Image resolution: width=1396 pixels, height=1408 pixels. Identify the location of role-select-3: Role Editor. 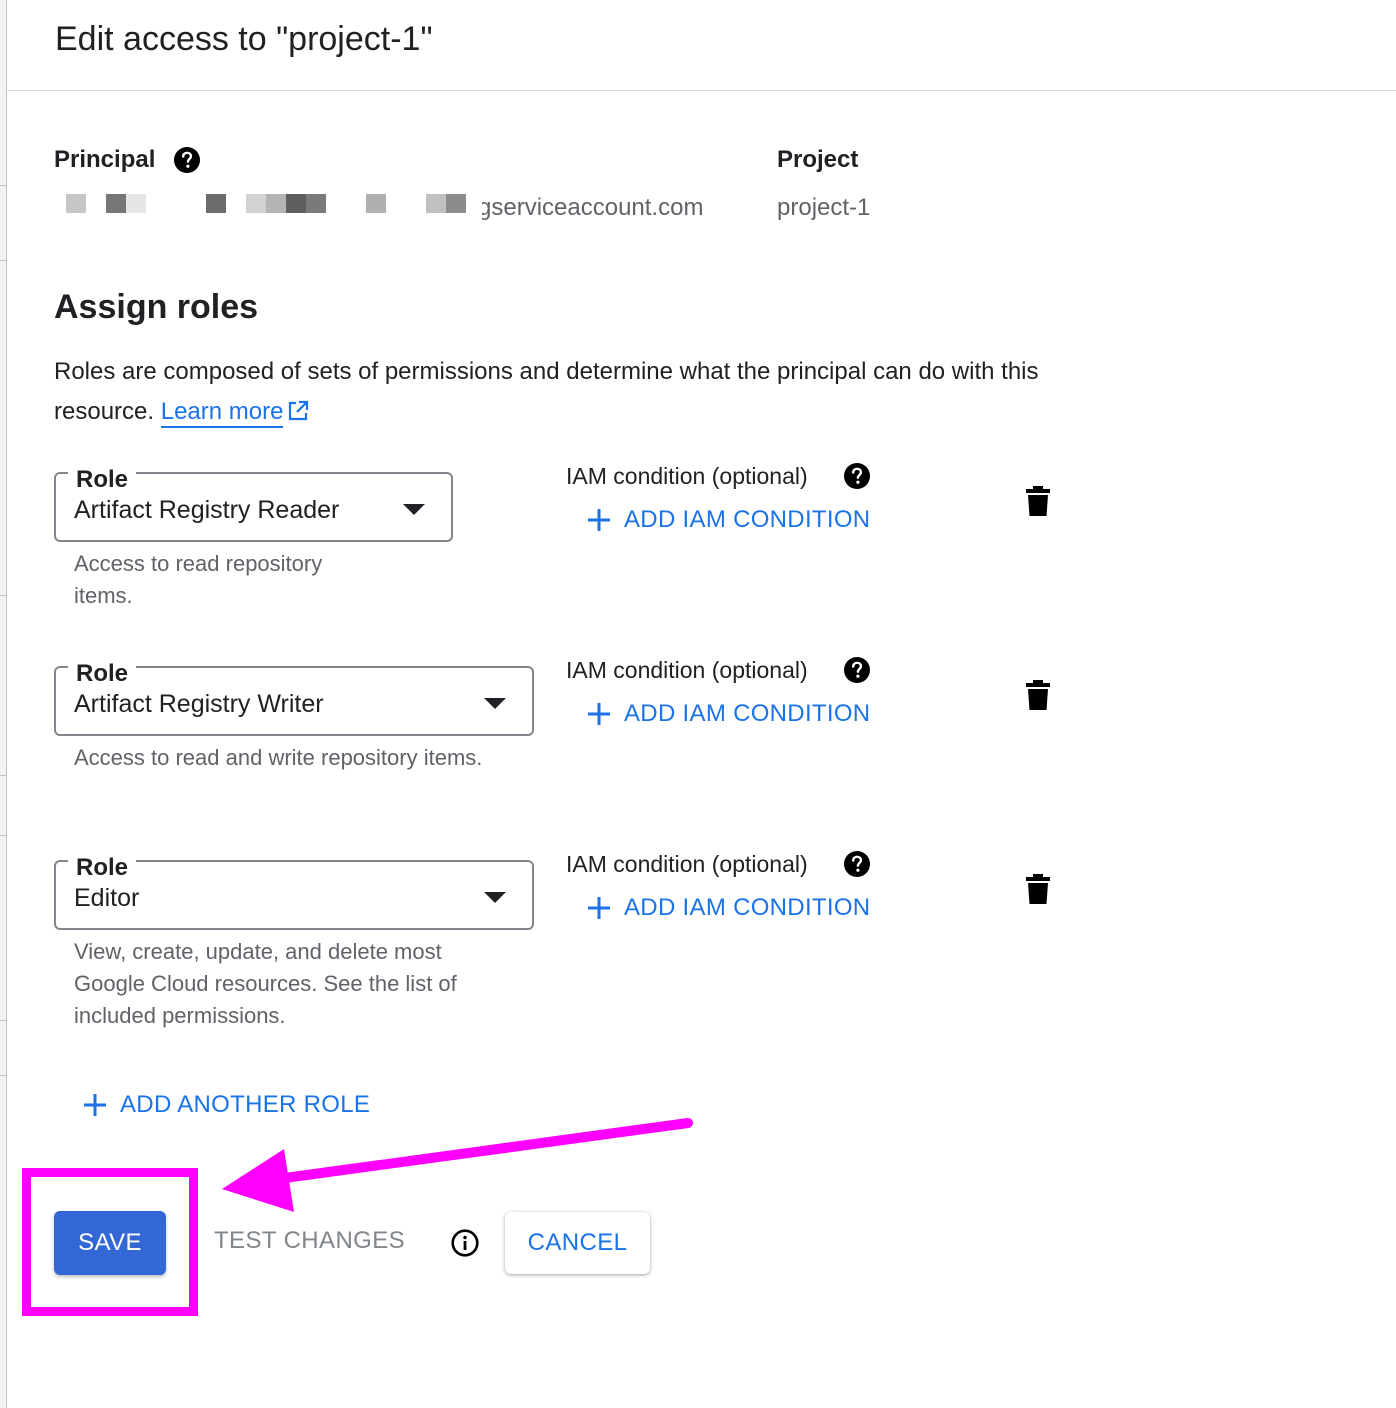
(294, 893).